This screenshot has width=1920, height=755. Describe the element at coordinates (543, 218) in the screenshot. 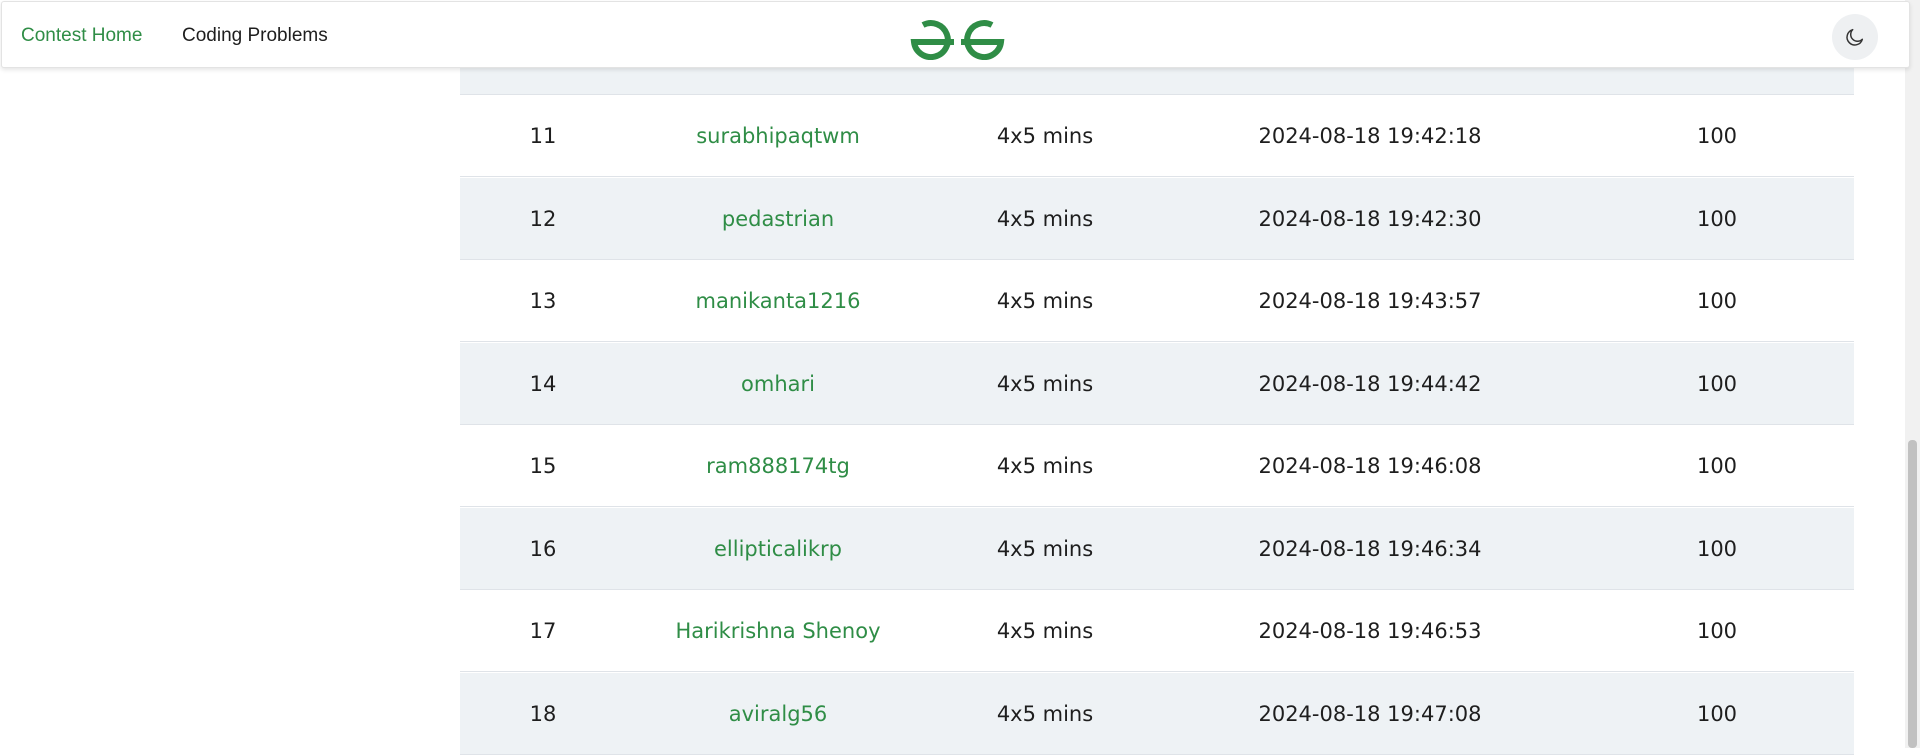

I see `rank-cell: 12` at that location.